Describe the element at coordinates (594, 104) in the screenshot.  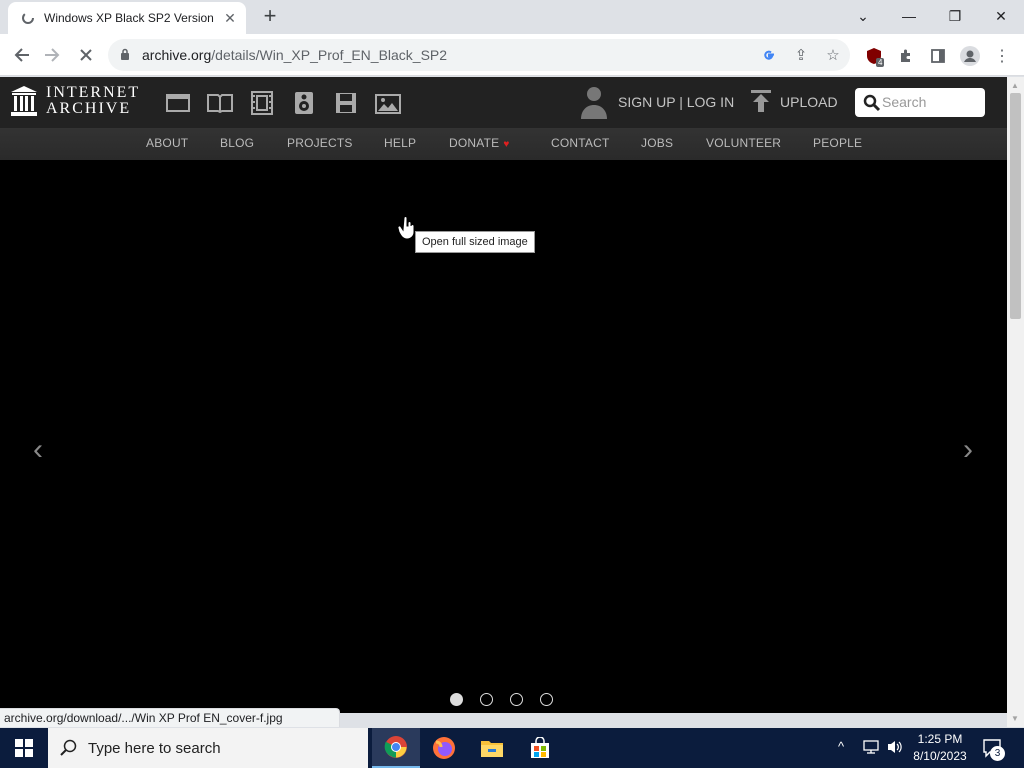
I see `user-avatar-icon` at that location.